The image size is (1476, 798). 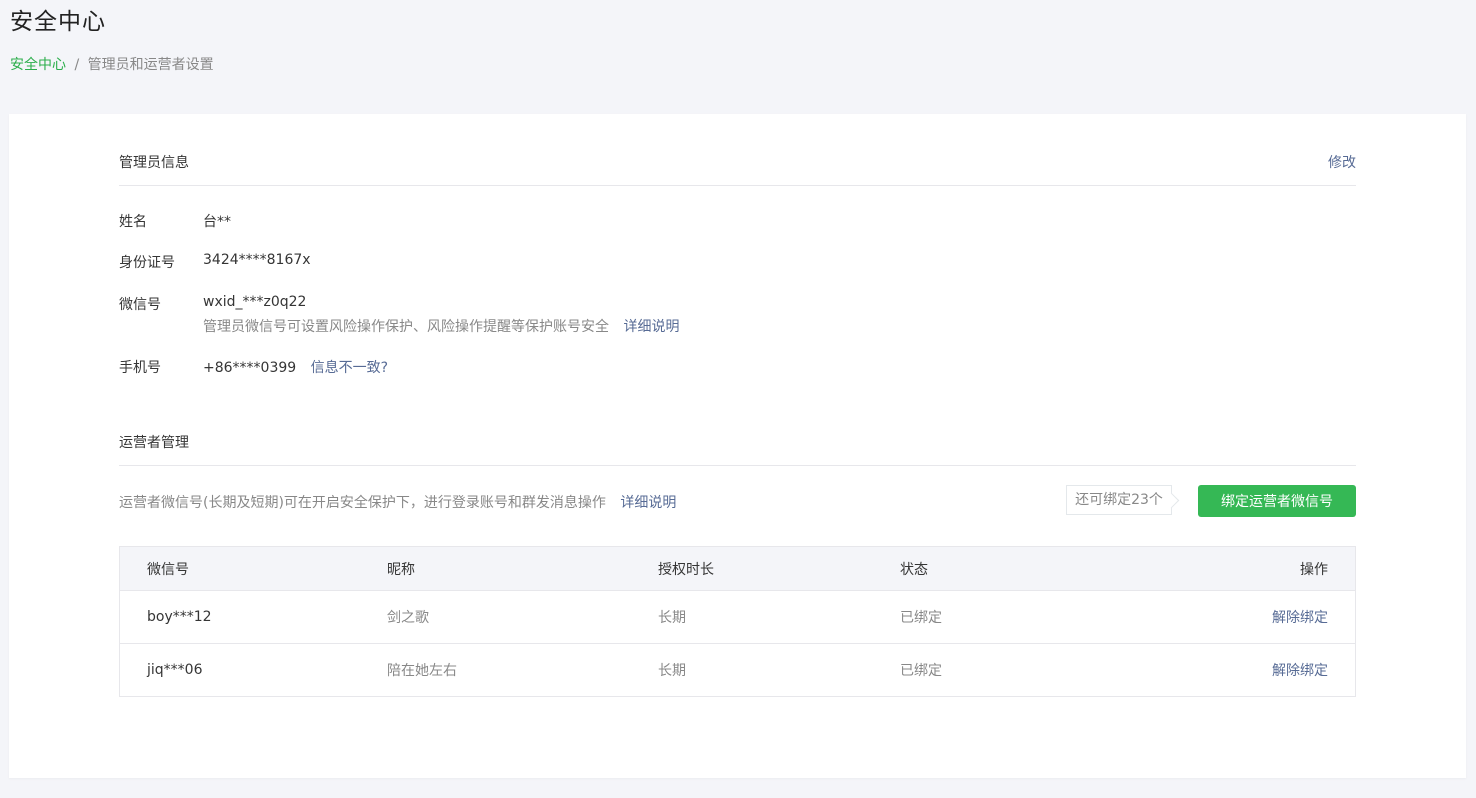 What do you see at coordinates (154, 443) in the screenshot?
I see `operators-section-title: 运营者管理` at bounding box center [154, 443].